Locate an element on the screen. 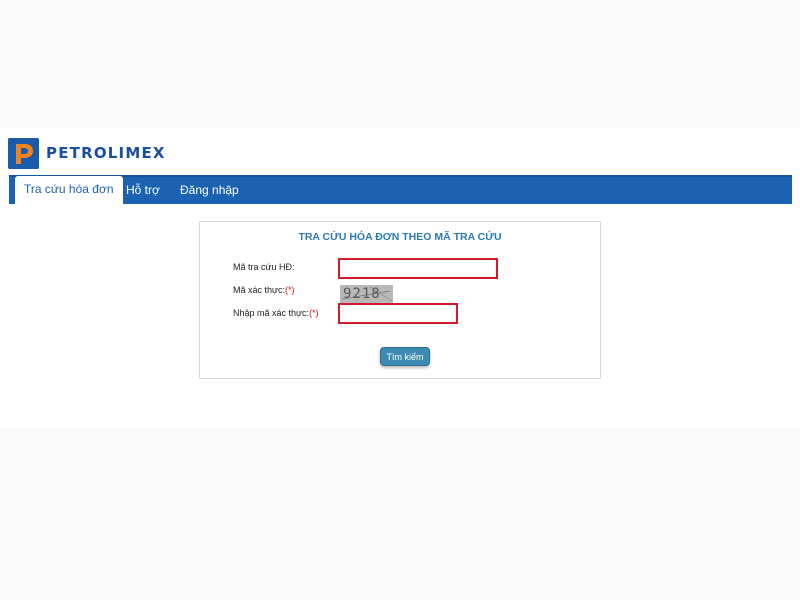 The image size is (800, 600). search-button: Tìm kiếm is located at coordinates (405, 356).